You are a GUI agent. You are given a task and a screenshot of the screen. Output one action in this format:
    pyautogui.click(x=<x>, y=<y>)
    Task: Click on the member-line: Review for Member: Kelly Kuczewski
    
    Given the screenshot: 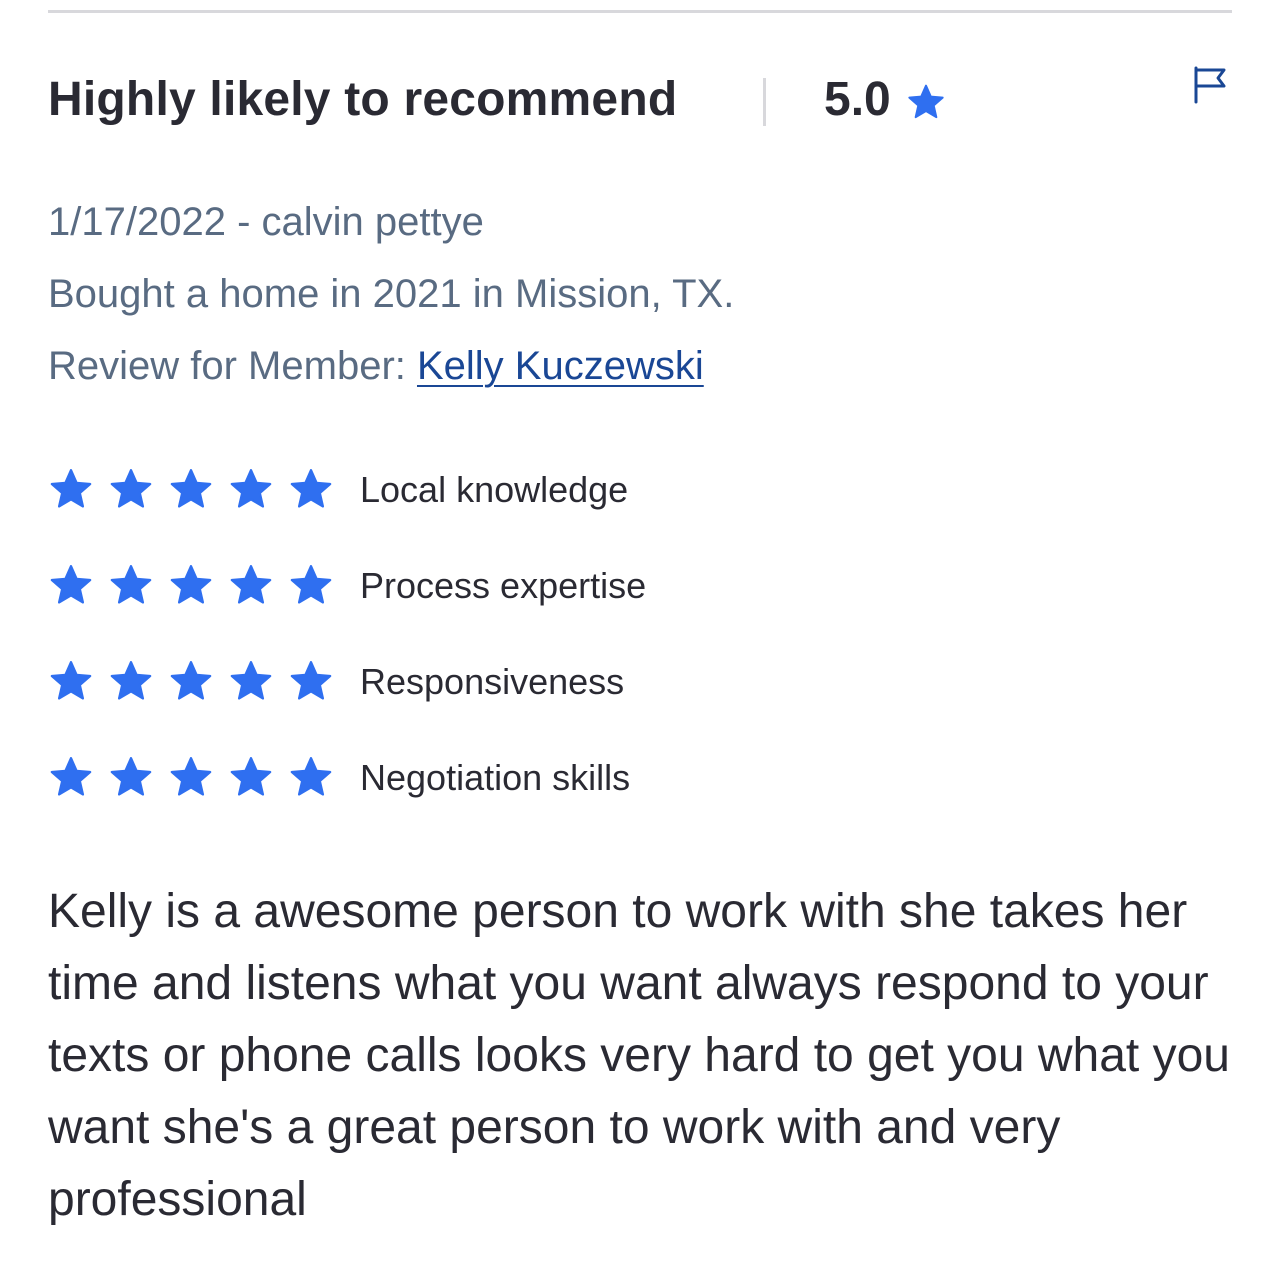 What is the action you would take?
    pyautogui.click(x=391, y=366)
    